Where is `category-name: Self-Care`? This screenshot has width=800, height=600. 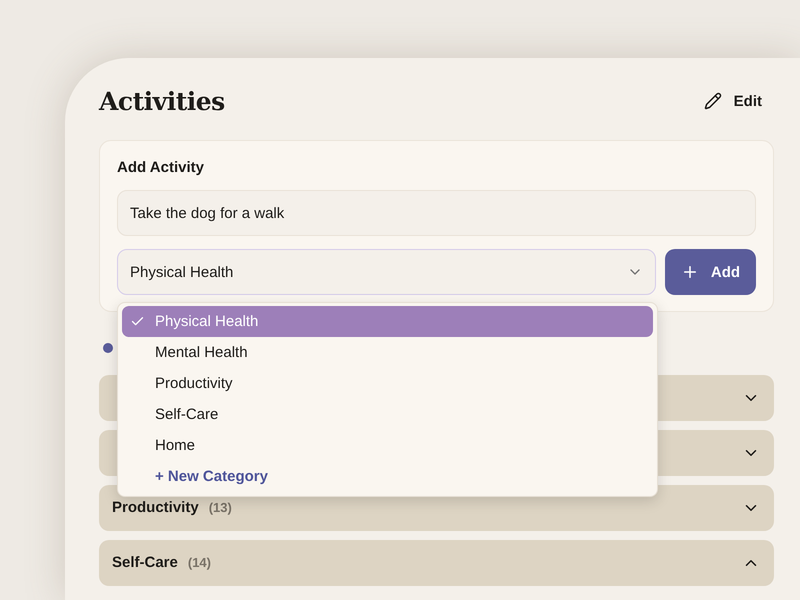
category-name: Self-Care is located at coordinates (145, 562).